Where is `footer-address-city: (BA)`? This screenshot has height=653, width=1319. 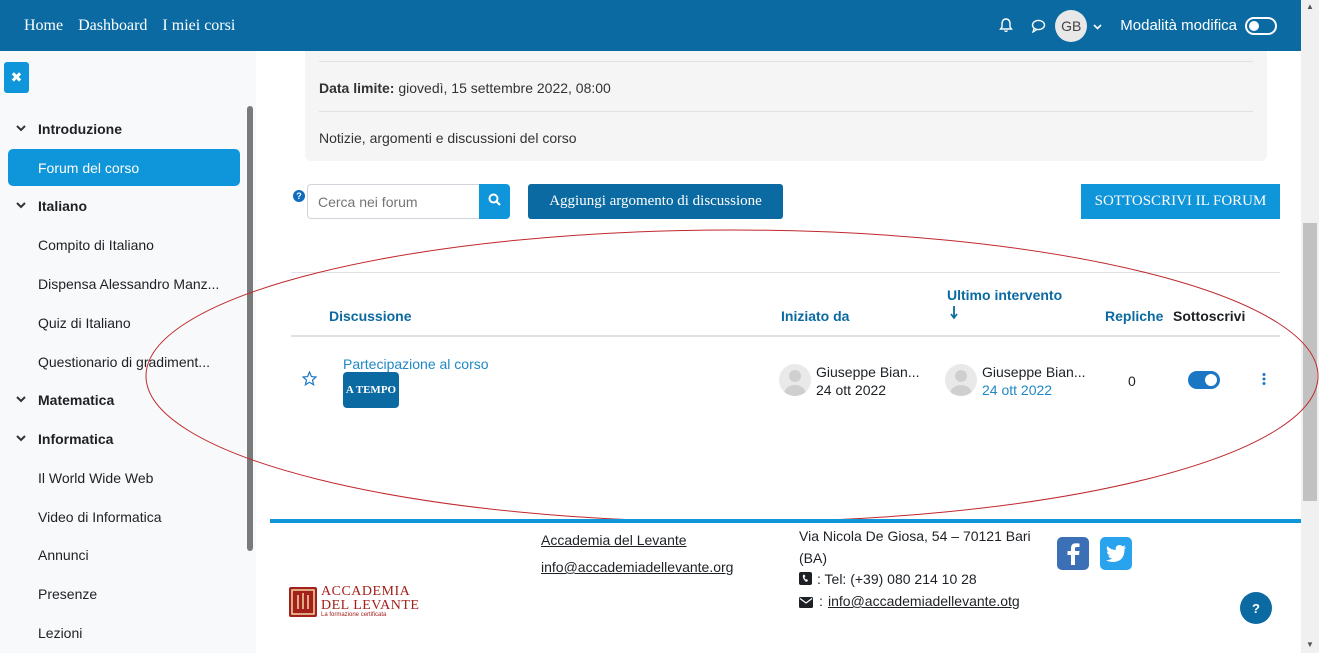
footer-address-city: (BA) is located at coordinates (813, 558).